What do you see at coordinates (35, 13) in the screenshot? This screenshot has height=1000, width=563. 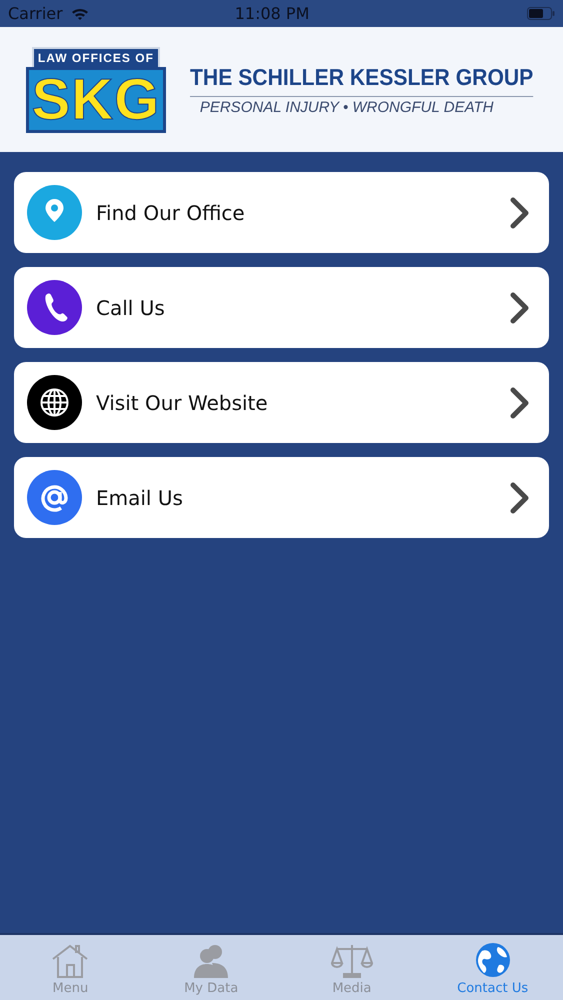 I see `carrier-name: Carrier` at bounding box center [35, 13].